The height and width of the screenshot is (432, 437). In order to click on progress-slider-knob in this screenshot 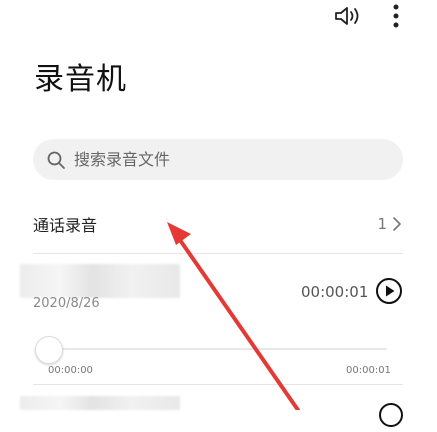, I will do `click(49, 350)`.